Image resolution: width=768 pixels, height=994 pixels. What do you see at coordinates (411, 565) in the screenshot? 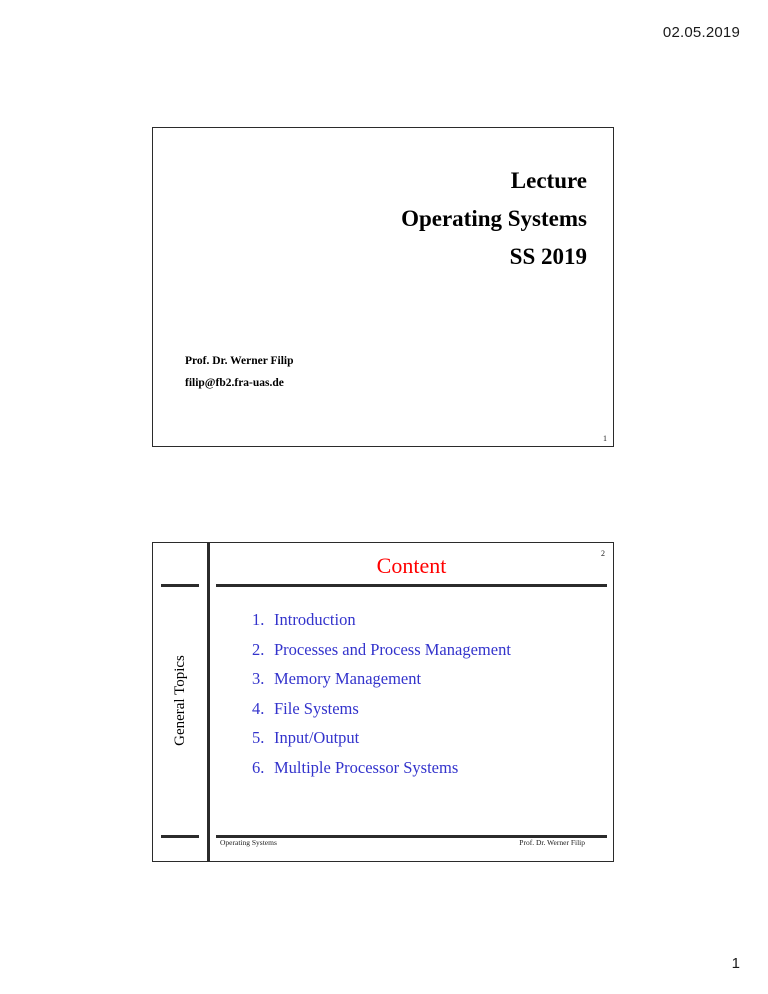
I see `slide-title: Content` at bounding box center [411, 565].